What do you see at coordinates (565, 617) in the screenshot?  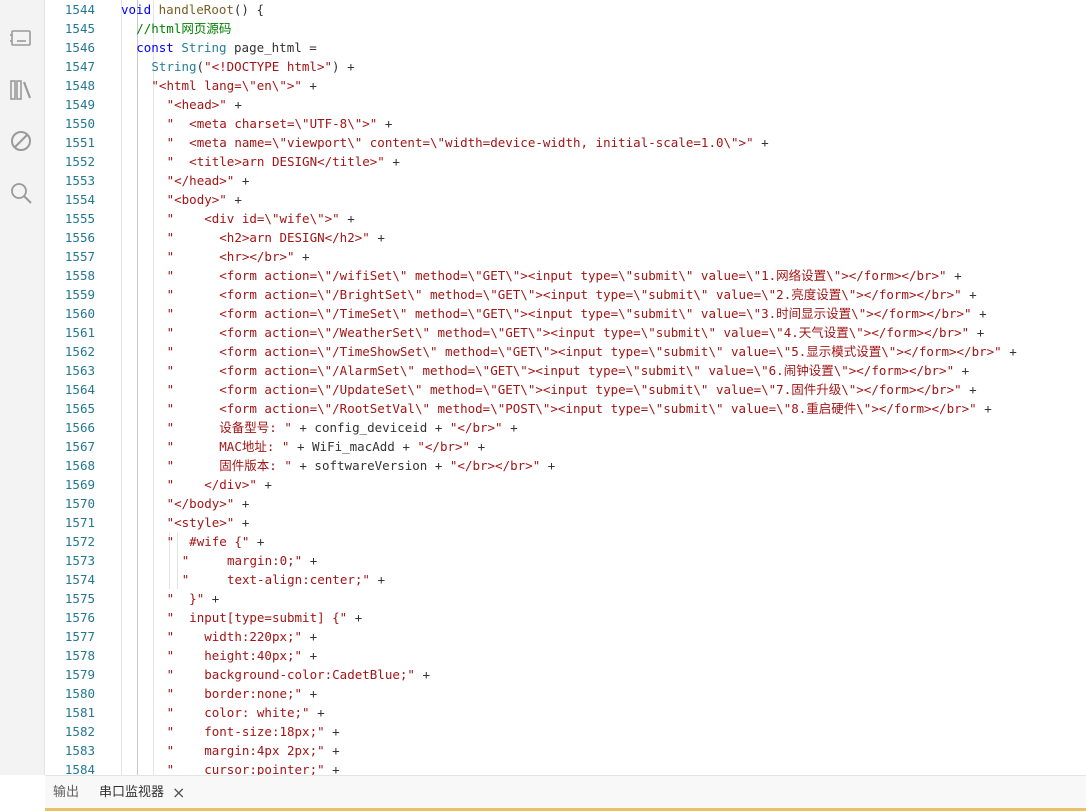 I see `code-line: 1576 " input[type=submit] {" +` at bounding box center [565, 617].